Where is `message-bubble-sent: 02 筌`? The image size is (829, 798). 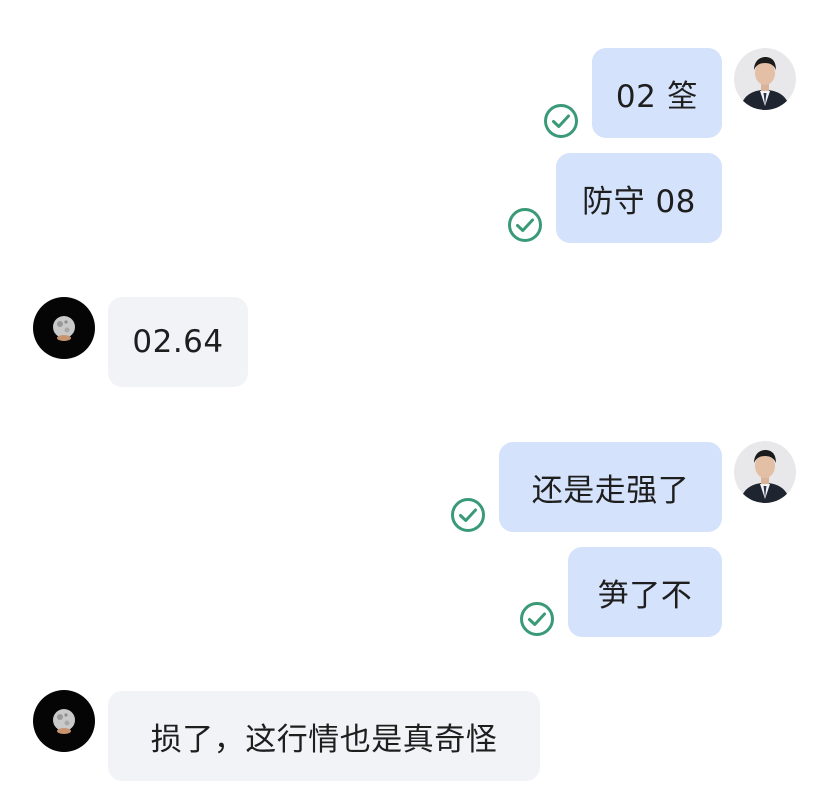
message-bubble-sent: 02 筌 is located at coordinates (657, 93).